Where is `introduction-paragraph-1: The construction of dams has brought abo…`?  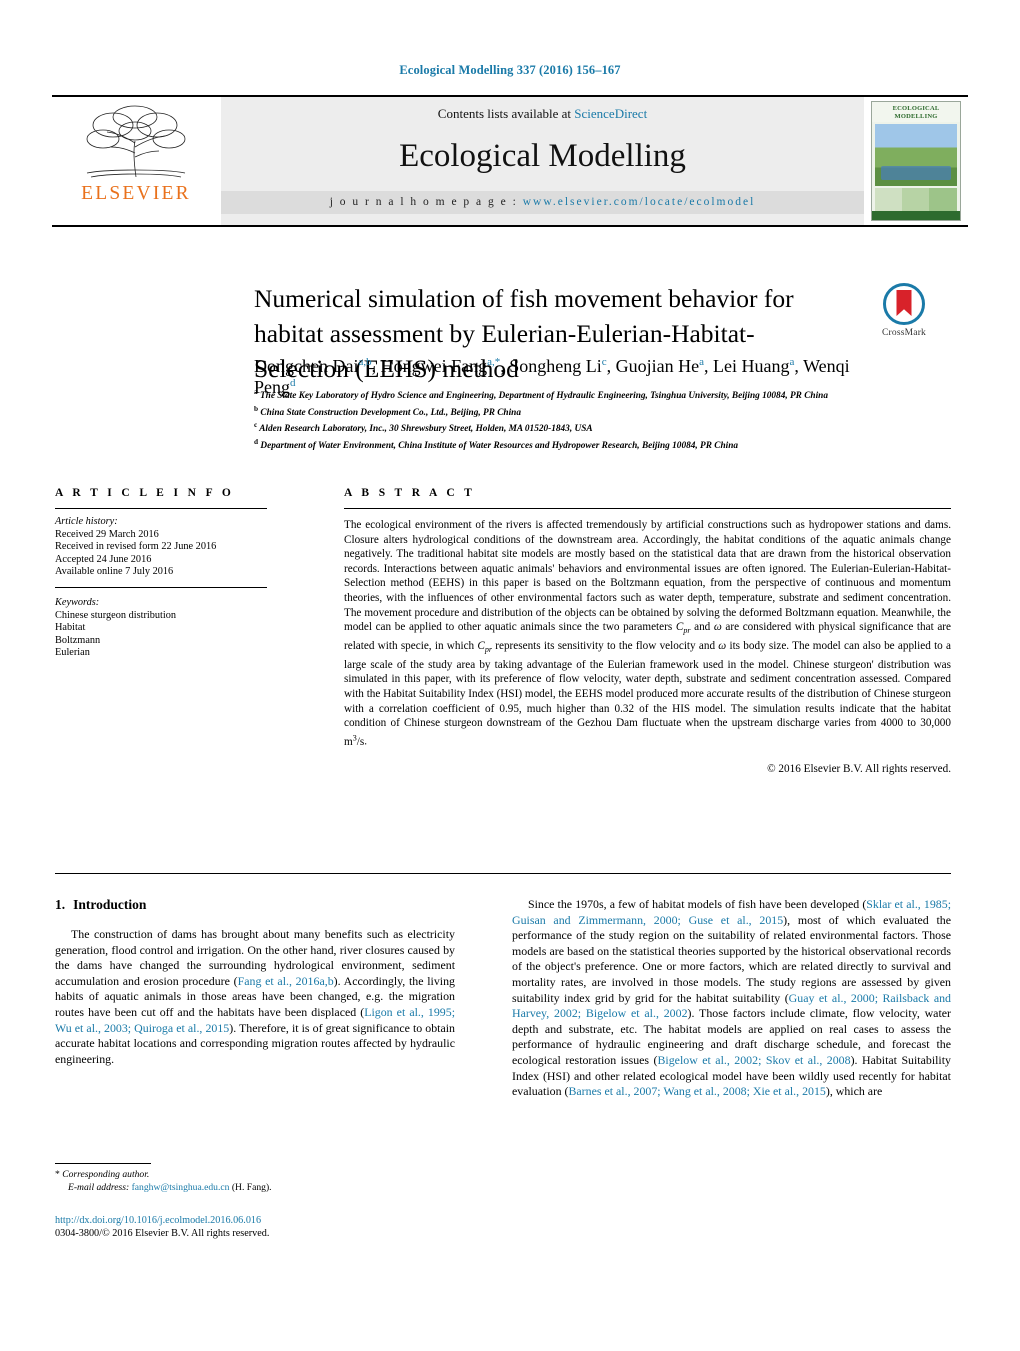
introduction-paragraph-1: The construction of dams has brought abo… is located at coordinates (255, 996).